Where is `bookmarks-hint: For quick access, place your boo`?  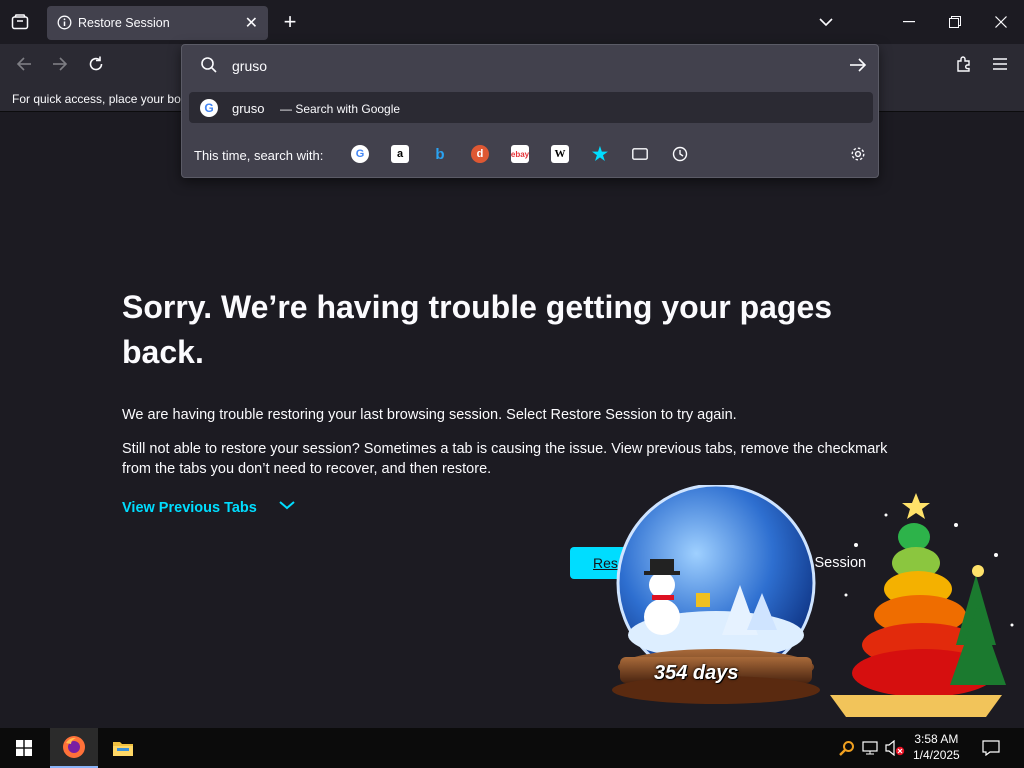 bookmarks-hint: For quick access, place your boo is located at coordinates (100, 99).